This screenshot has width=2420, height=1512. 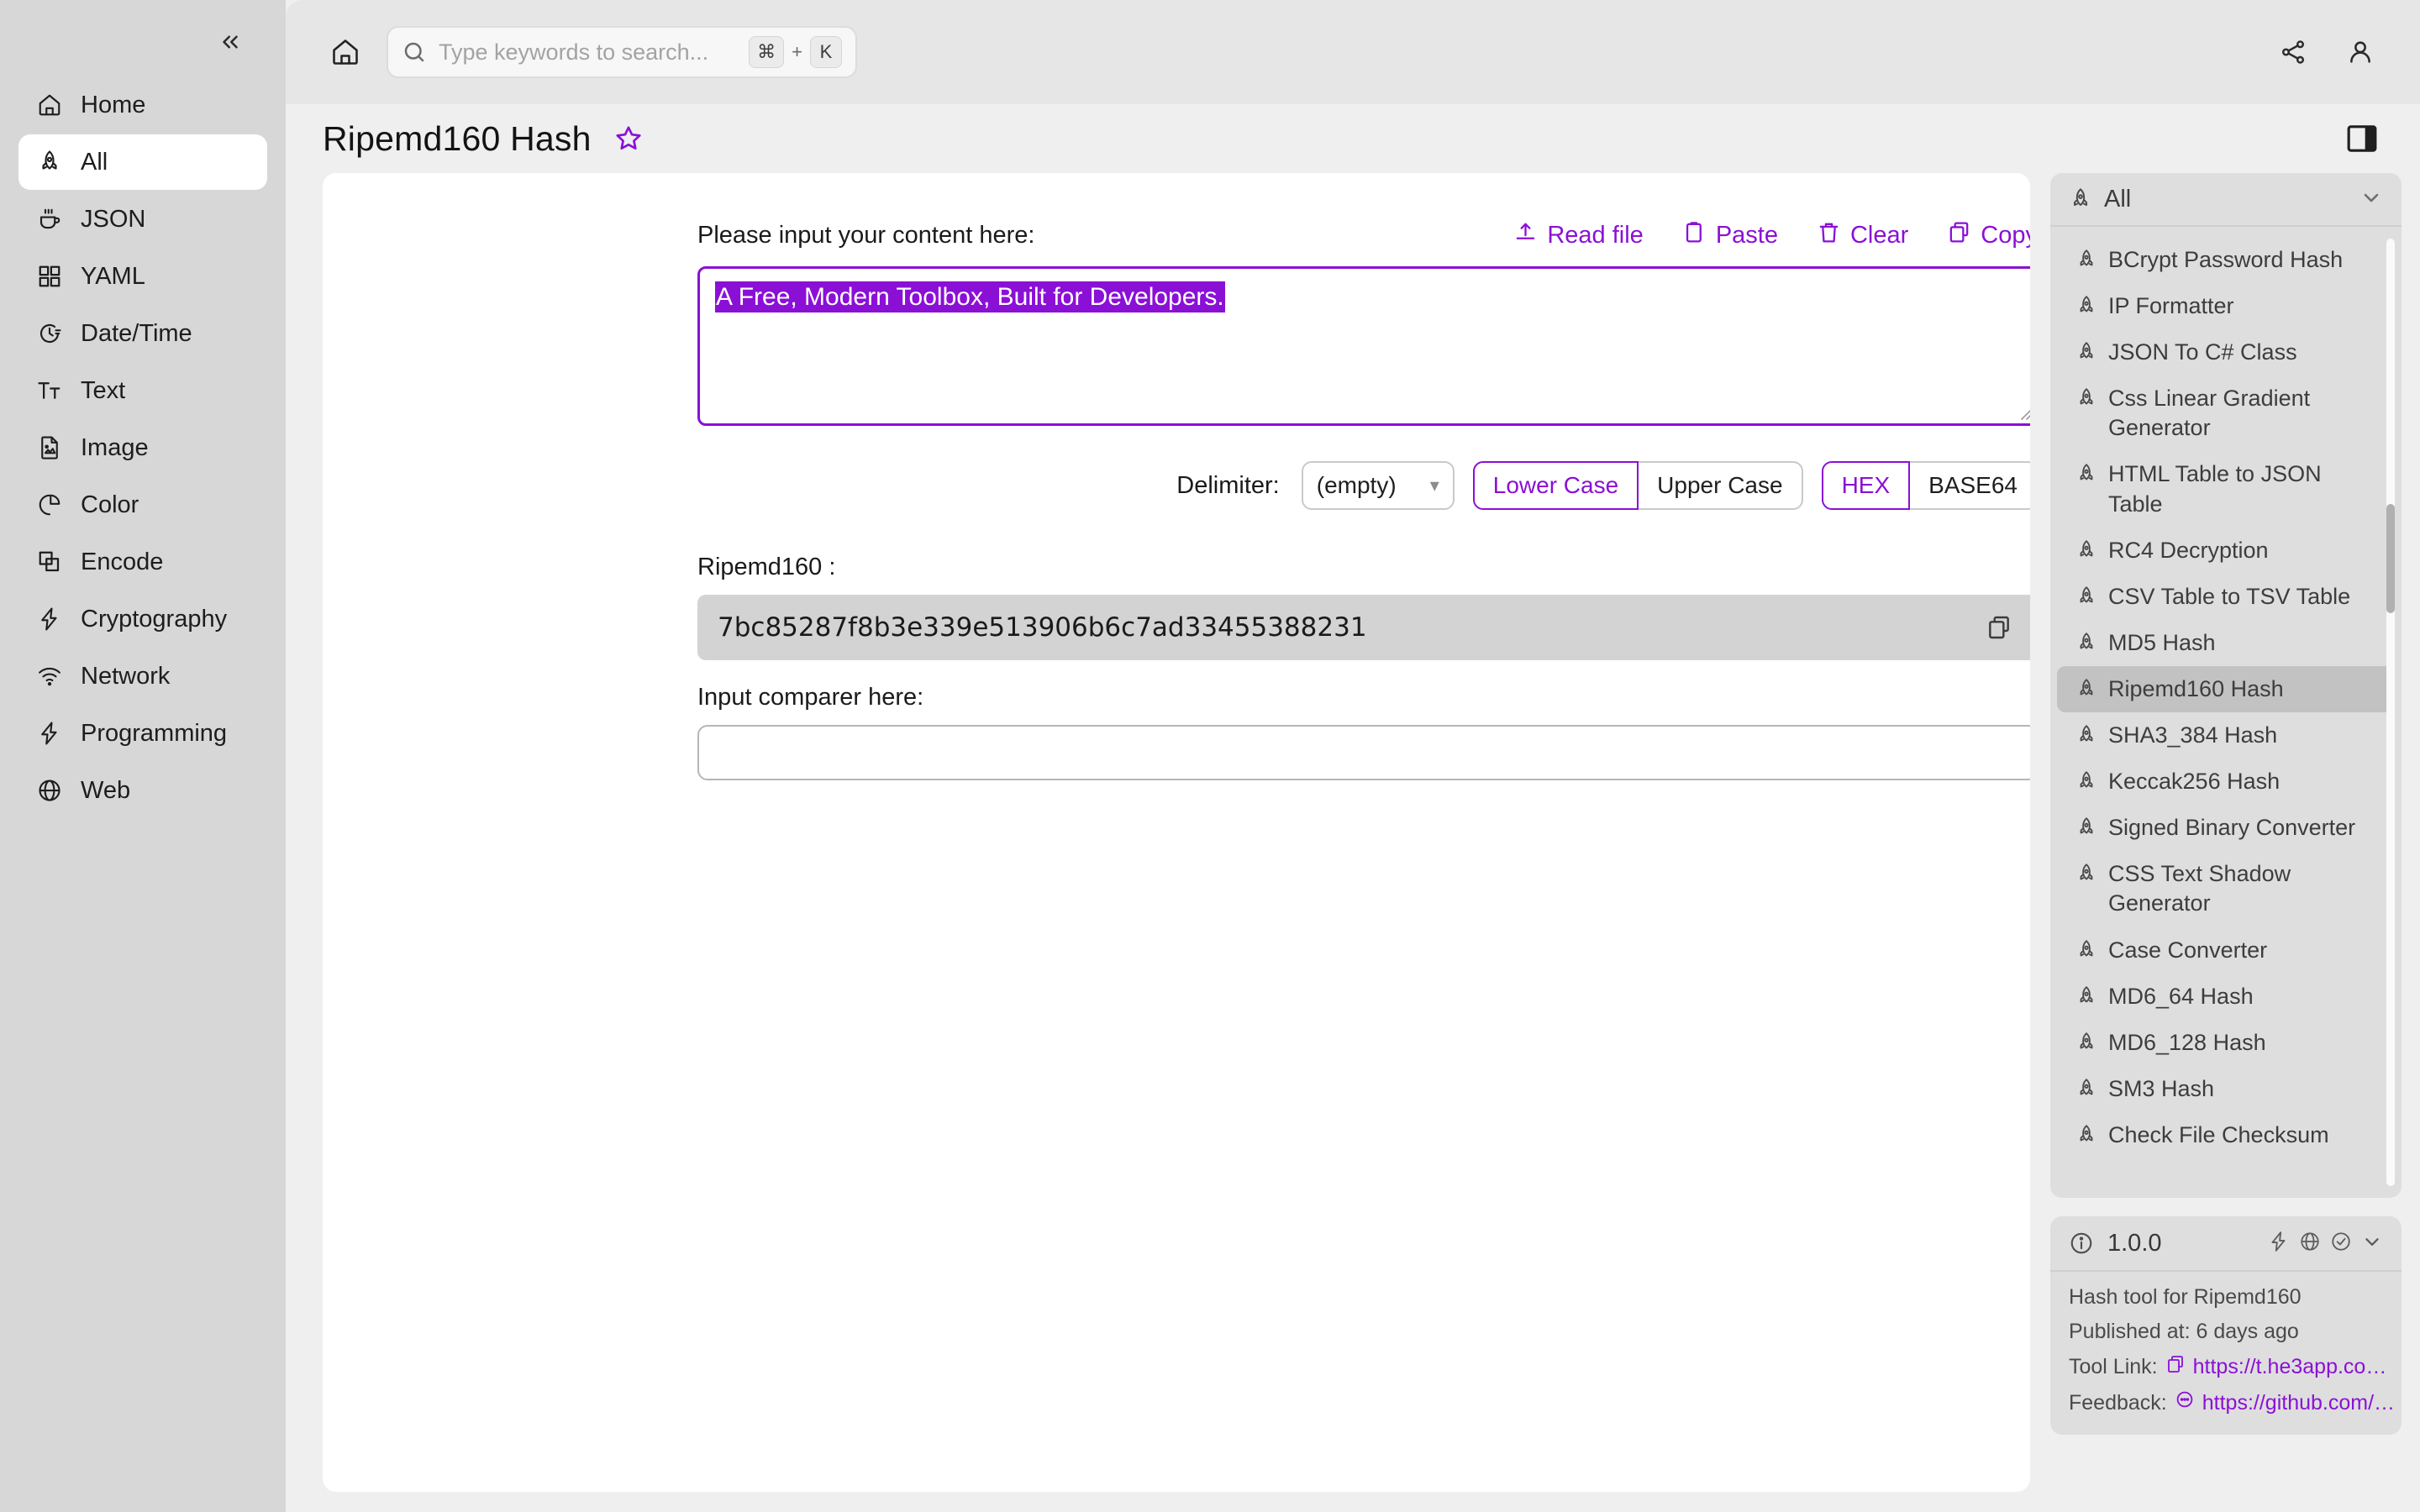 What do you see at coordinates (142, 276) in the screenshot?
I see `sidebar-item-yaml: YAML` at bounding box center [142, 276].